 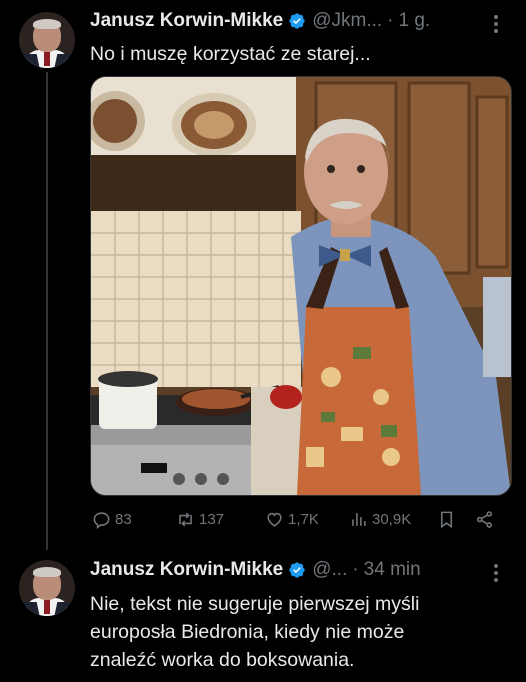 What do you see at coordinates (415, 21) in the screenshot?
I see `timestamp: 1 g.` at bounding box center [415, 21].